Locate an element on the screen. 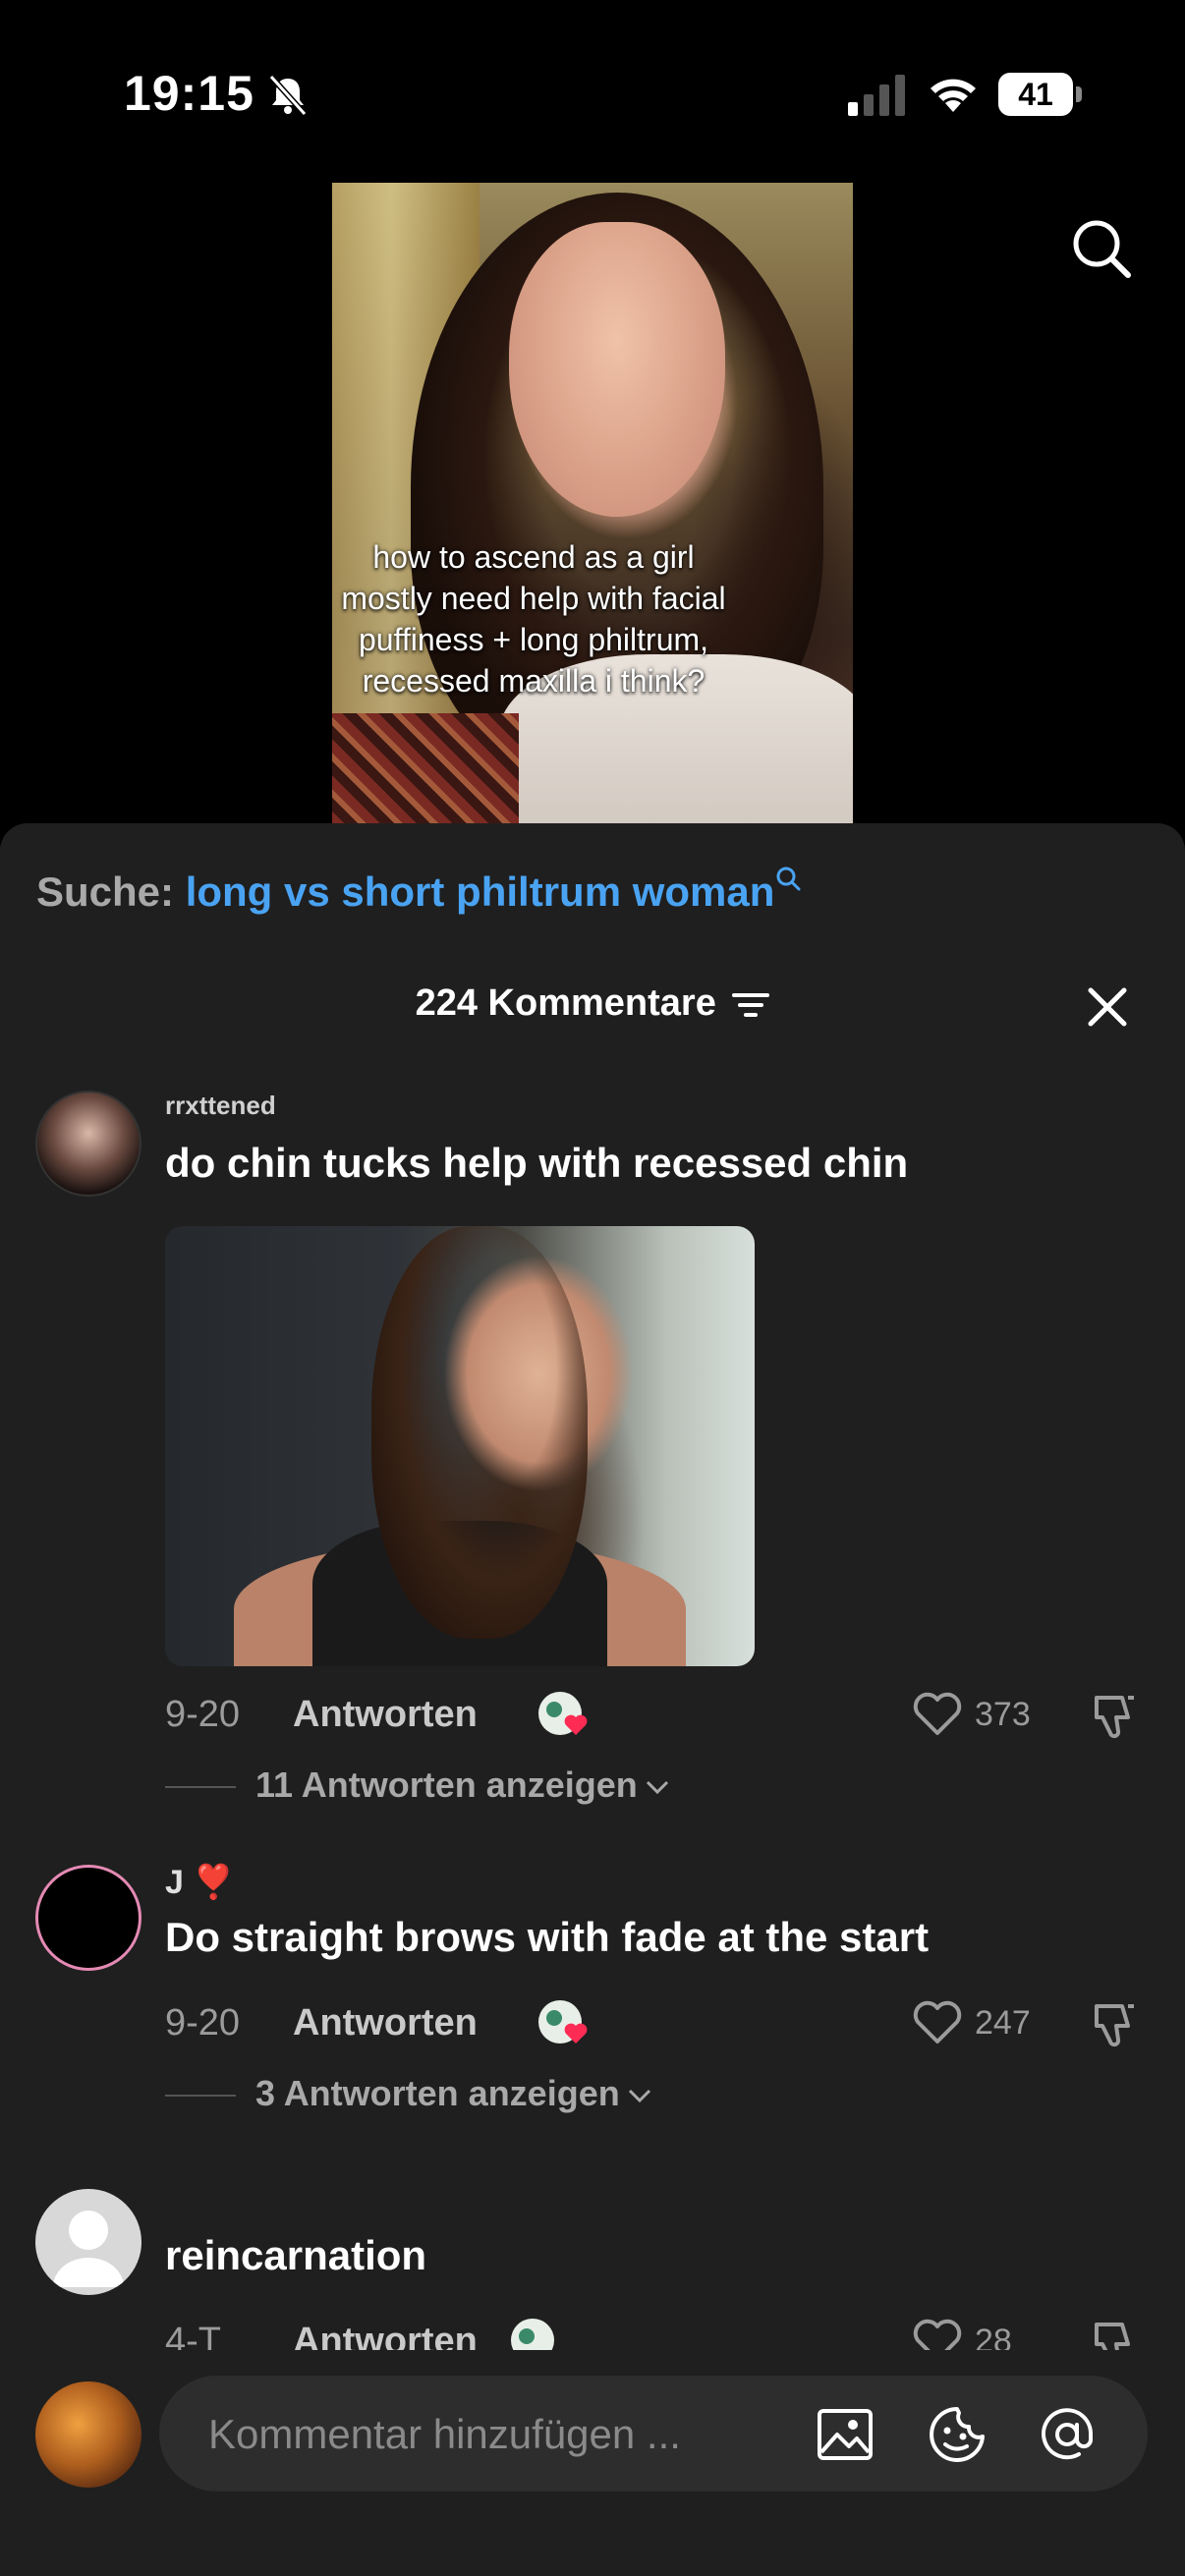 The height and width of the screenshot is (2576, 1185). comment-meta: 9-20 Antworten 373 is located at coordinates (656, 1713).